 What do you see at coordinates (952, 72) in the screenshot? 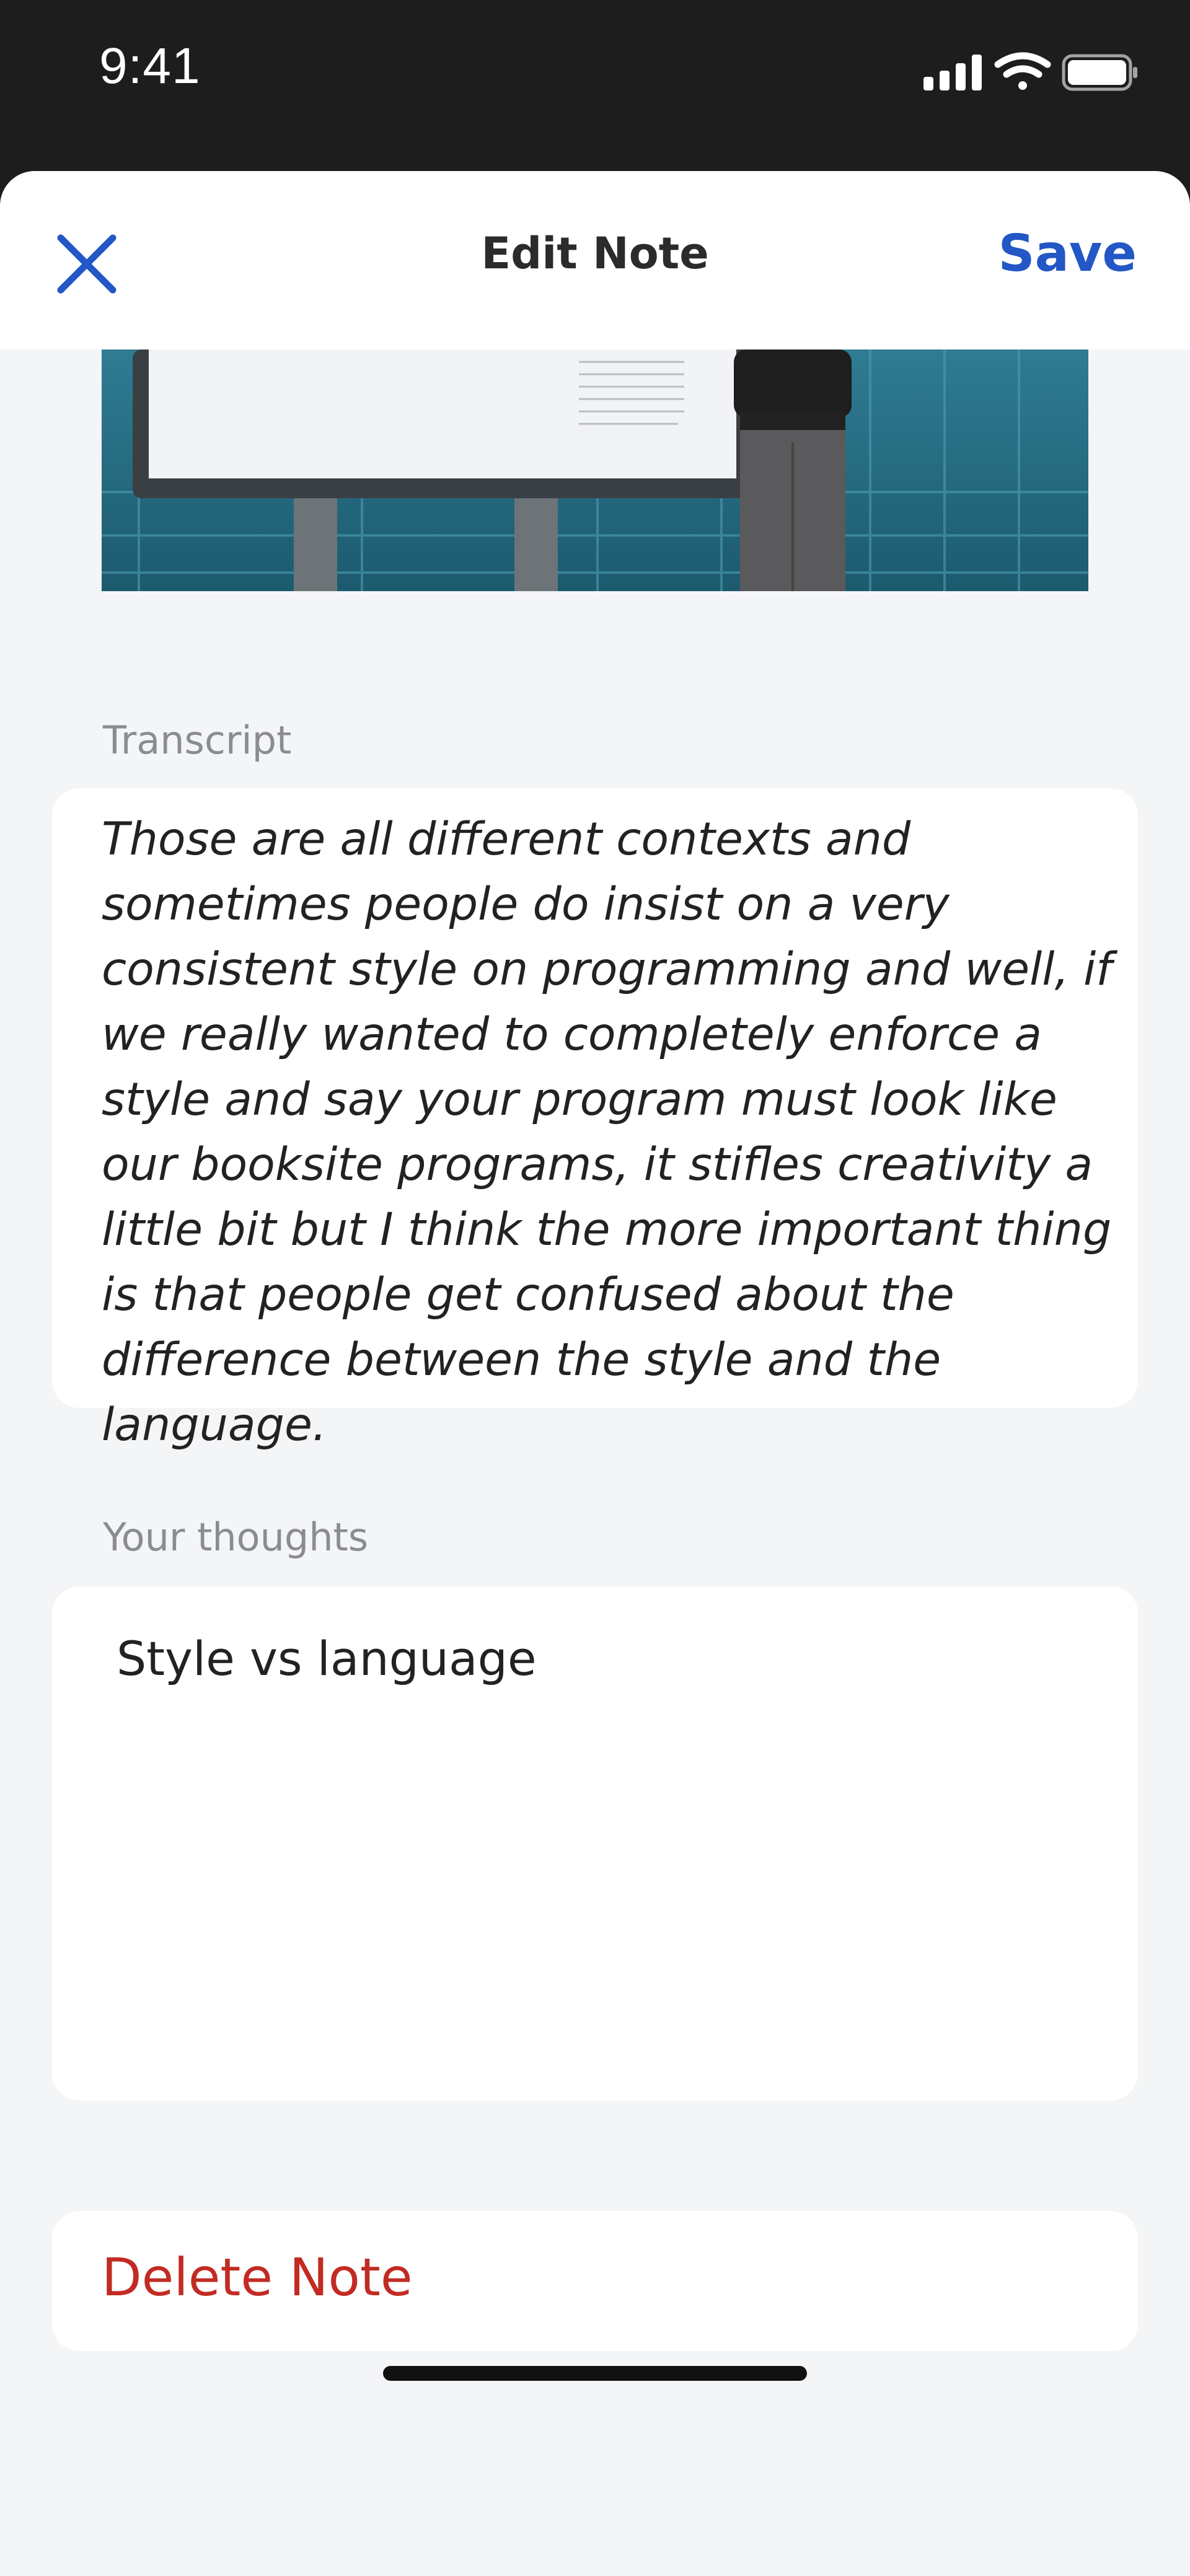
I see `cellular-signal-icon` at bounding box center [952, 72].